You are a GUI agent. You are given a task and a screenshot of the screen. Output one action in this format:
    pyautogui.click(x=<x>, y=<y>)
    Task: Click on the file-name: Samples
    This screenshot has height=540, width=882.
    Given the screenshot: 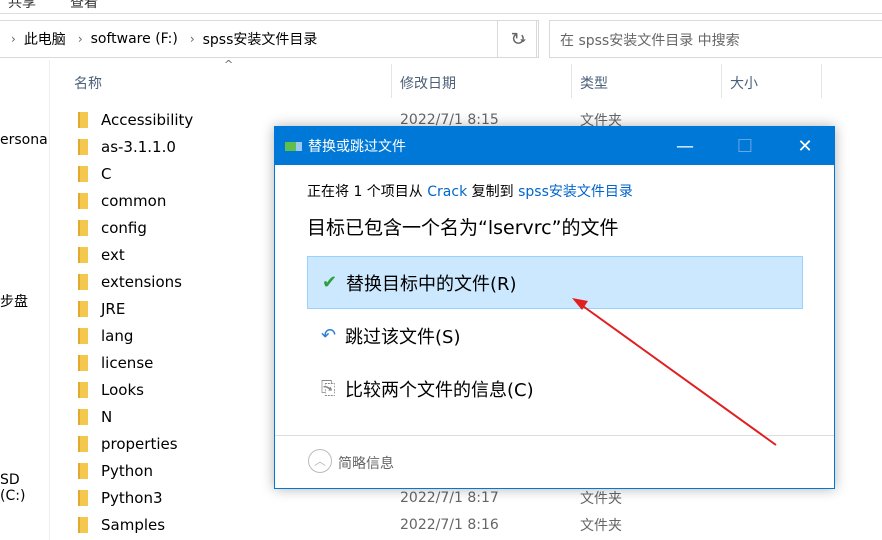 What is the action you would take?
    pyautogui.click(x=133, y=524)
    